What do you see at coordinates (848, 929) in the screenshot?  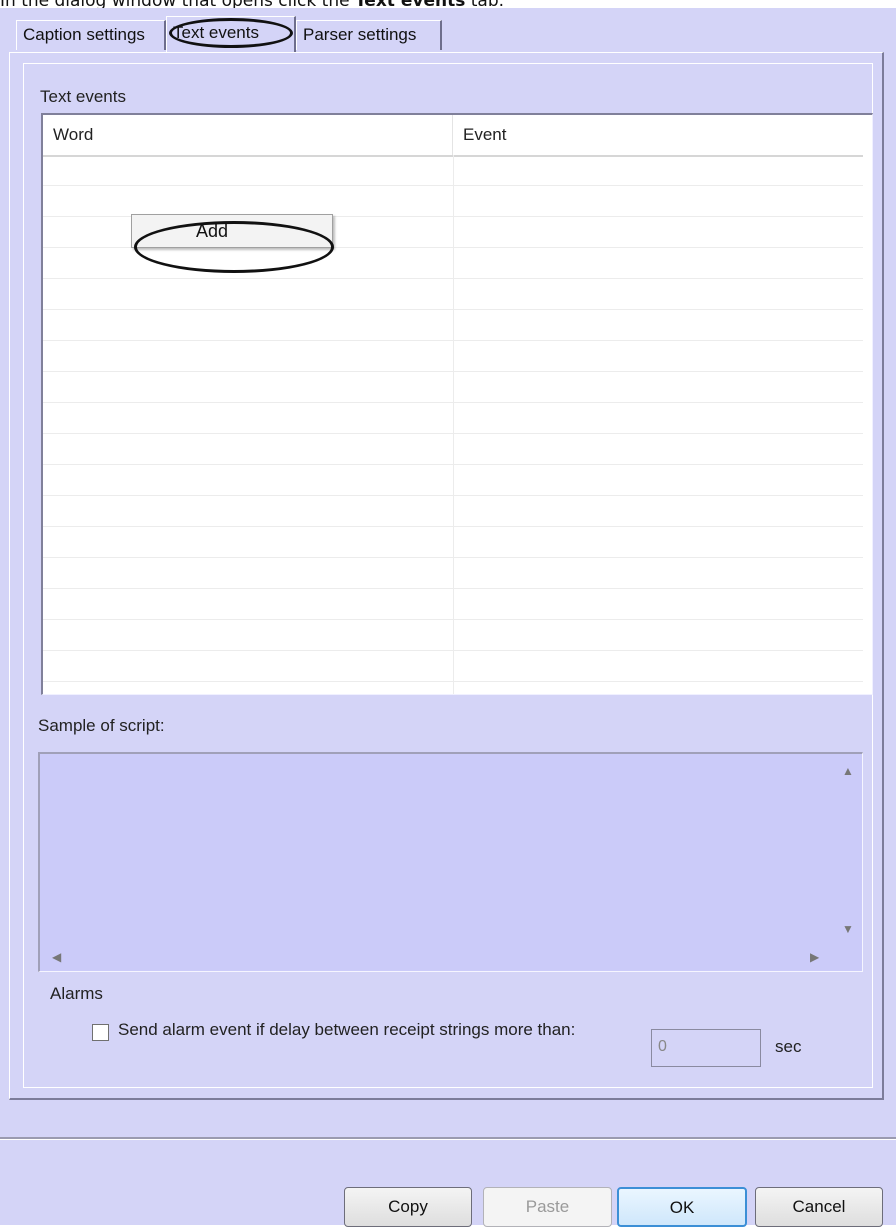 I see `scroll-down-icon: ▼` at bounding box center [848, 929].